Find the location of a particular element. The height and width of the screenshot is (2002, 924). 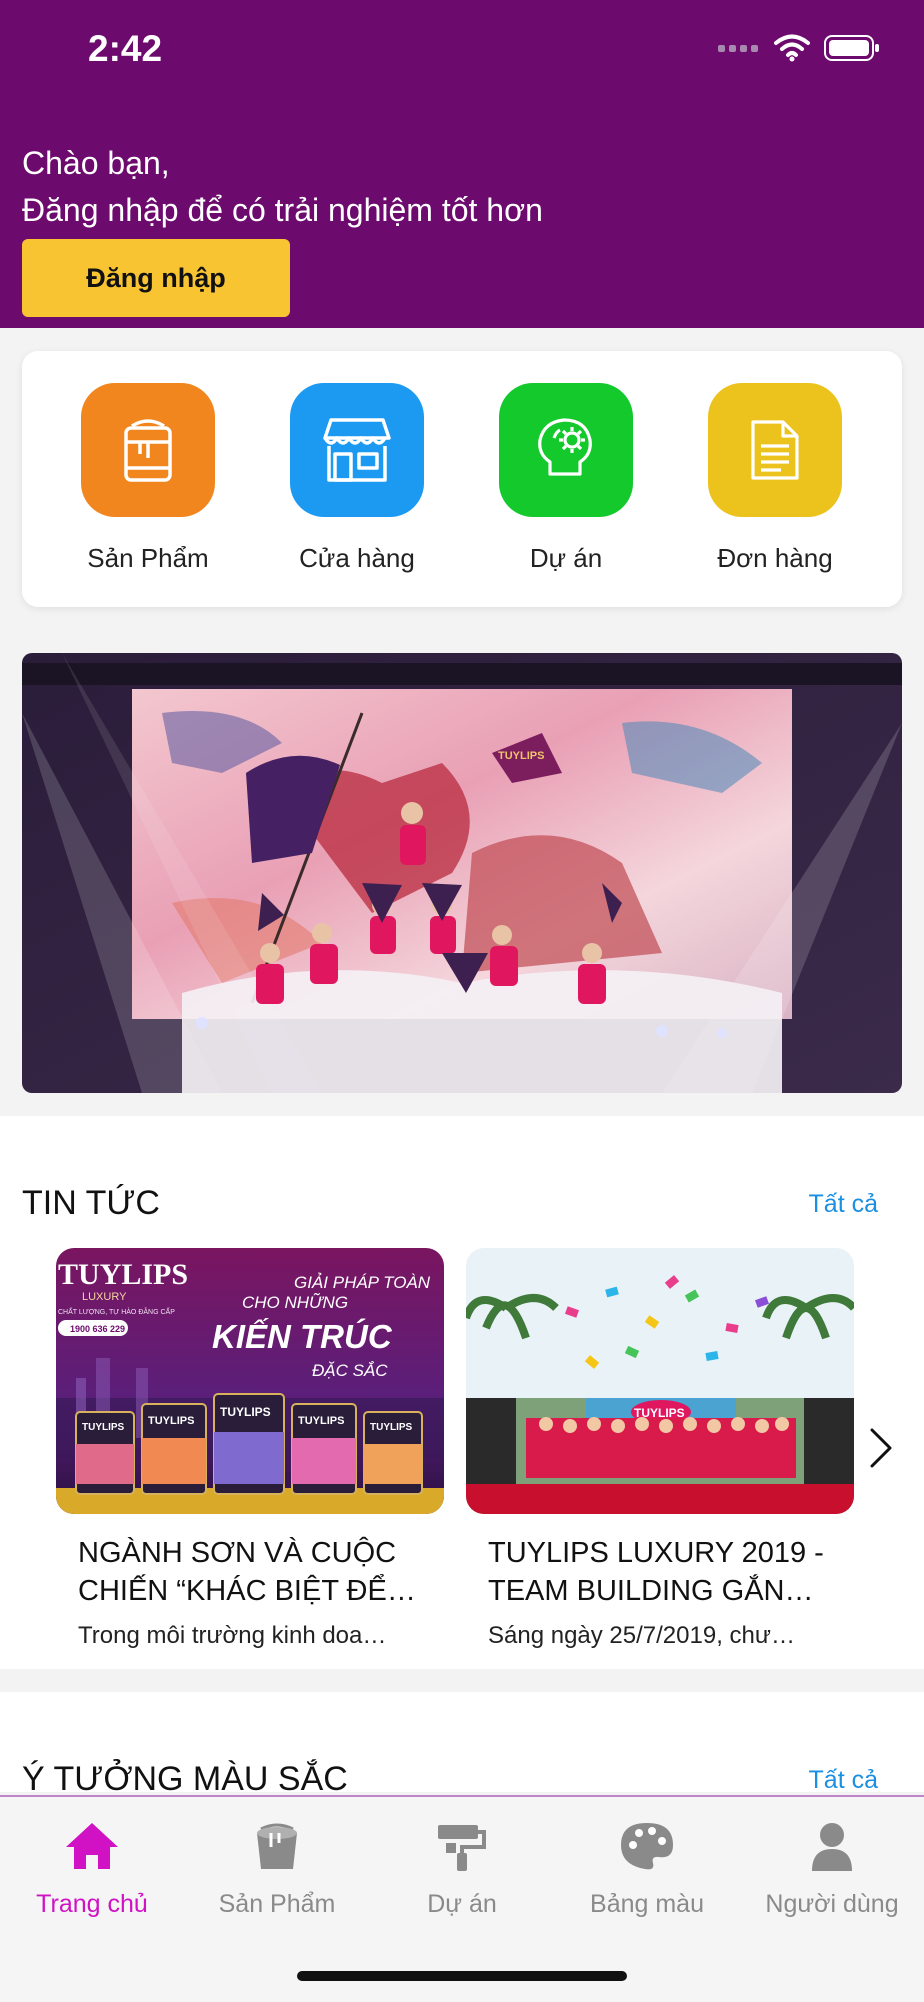

quick-action-stores: Cửa hàng is located at coordinates (357, 478).